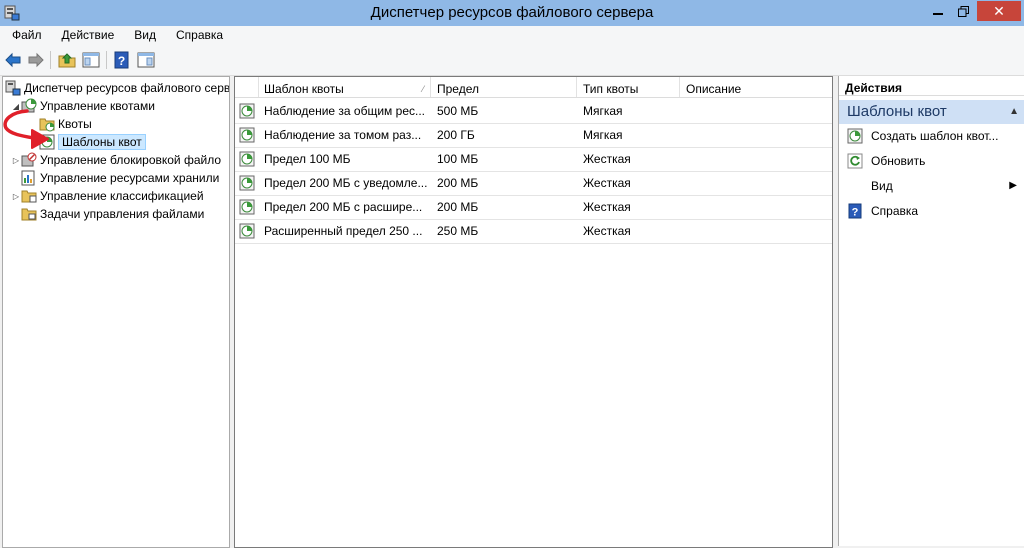 This screenshot has width=1024, height=548. I want to click on view-action: Вид ▶, so click(931, 186).